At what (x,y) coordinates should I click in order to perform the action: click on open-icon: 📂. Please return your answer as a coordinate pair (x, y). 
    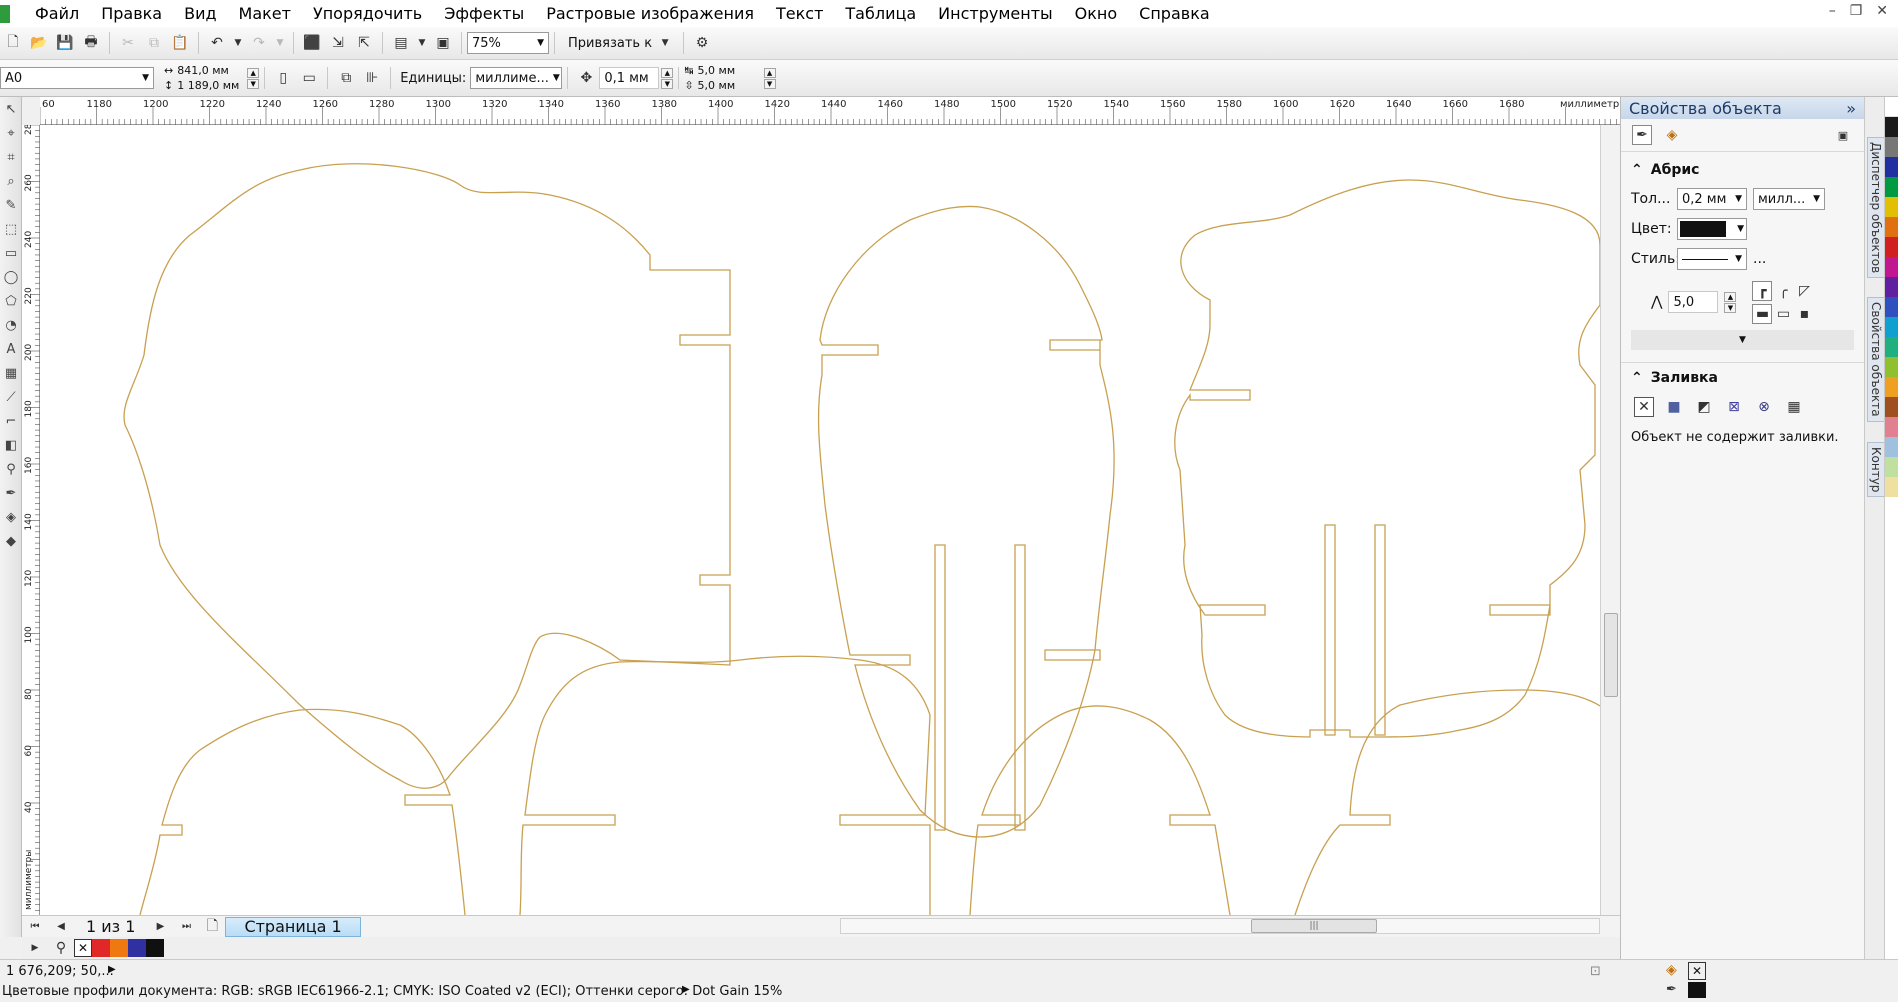
    Looking at the image, I should click on (39, 43).